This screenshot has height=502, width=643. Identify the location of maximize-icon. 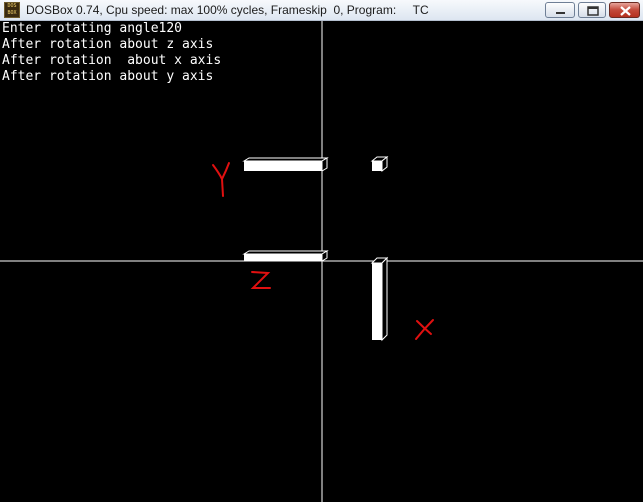
(593, 11).